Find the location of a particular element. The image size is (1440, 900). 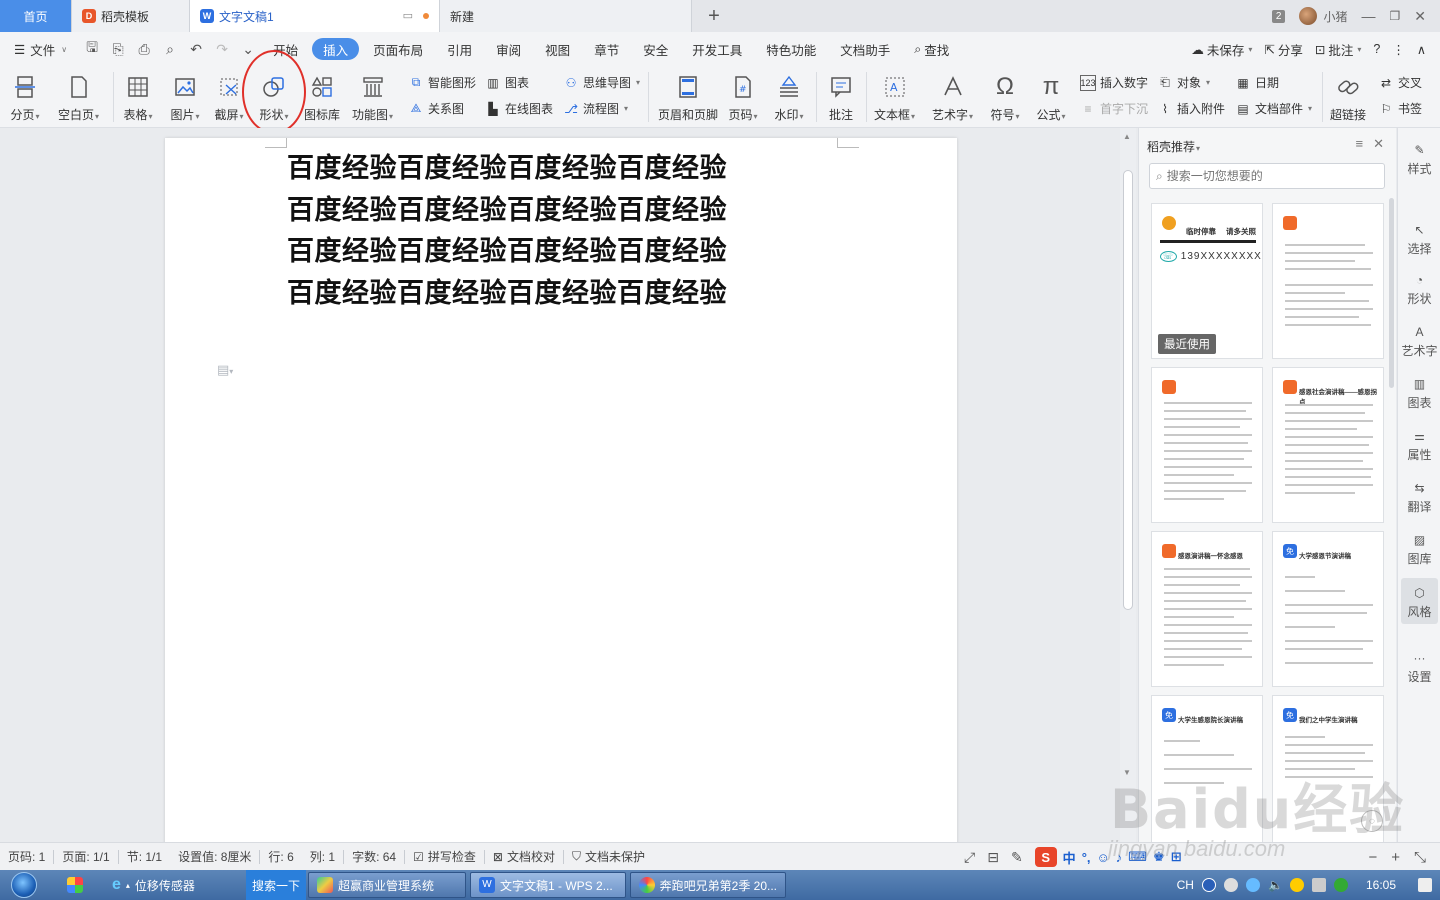

template-card: 感恩社会演讲稿——感恩拐点 is located at coordinates (1328, 445).